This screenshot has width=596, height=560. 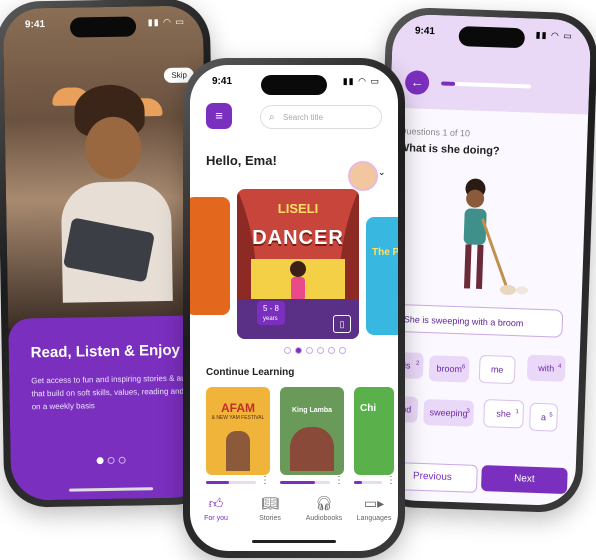 I want to click on age-badge: 5 - 8 years, so click(x=271, y=313).